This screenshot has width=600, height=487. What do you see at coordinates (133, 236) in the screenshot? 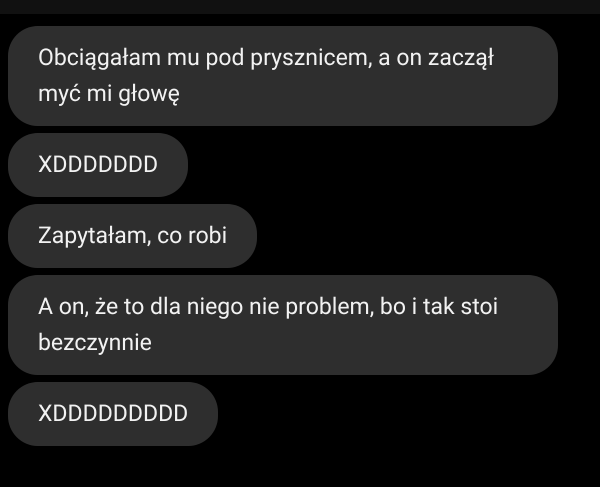
I see `message-bubble: Zapytałam, co robi` at bounding box center [133, 236].